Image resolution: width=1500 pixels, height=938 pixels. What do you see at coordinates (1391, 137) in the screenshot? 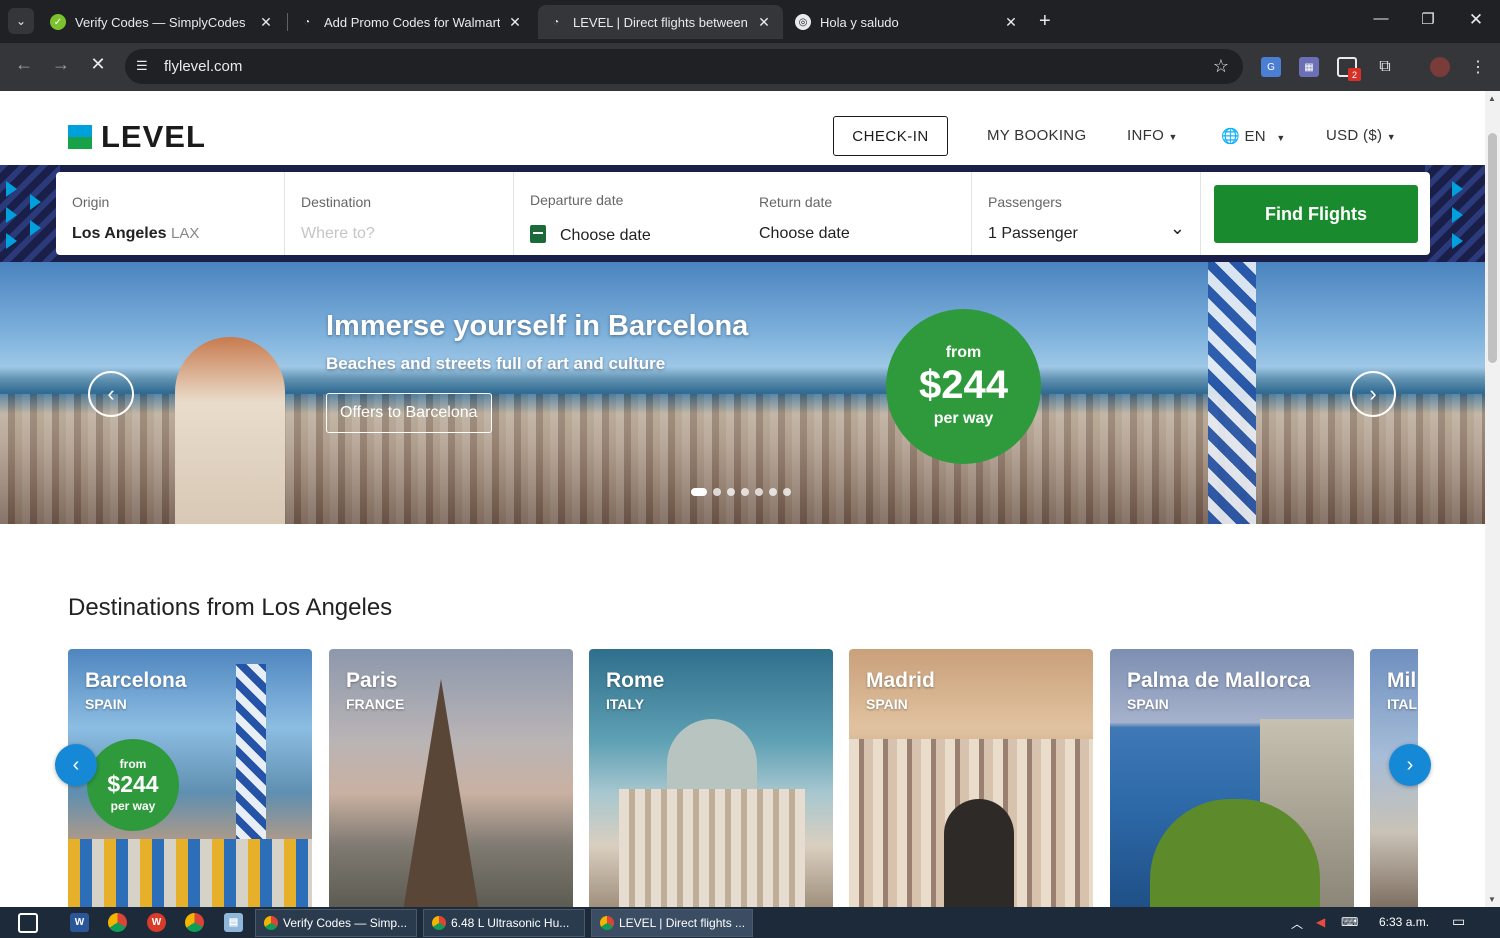
I see `caret-down-icon: ▼` at bounding box center [1391, 137].